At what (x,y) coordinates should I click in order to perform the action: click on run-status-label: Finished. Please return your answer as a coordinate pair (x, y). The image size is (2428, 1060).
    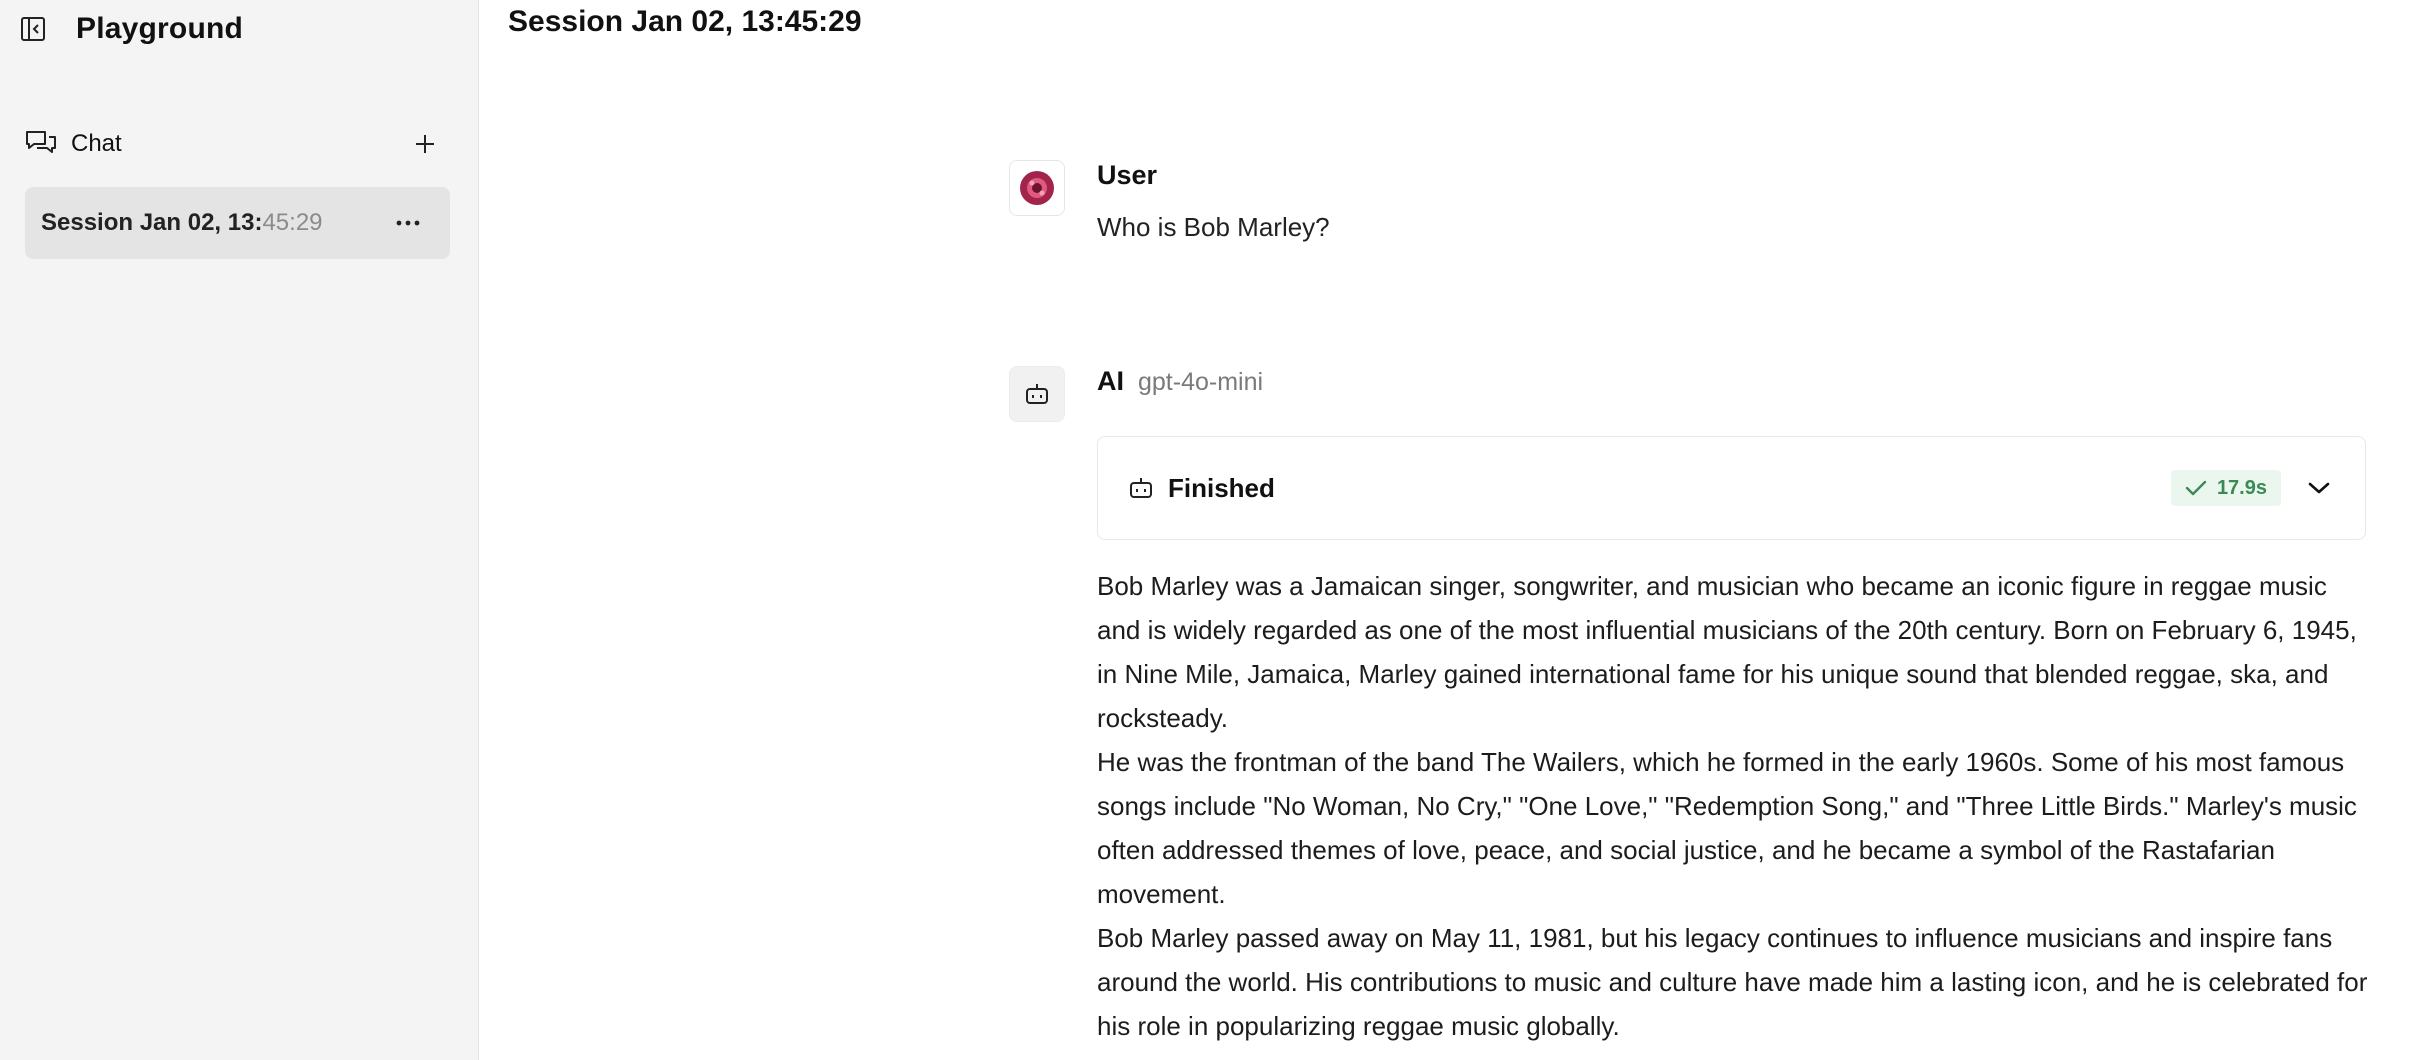
    Looking at the image, I should click on (1221, 487).